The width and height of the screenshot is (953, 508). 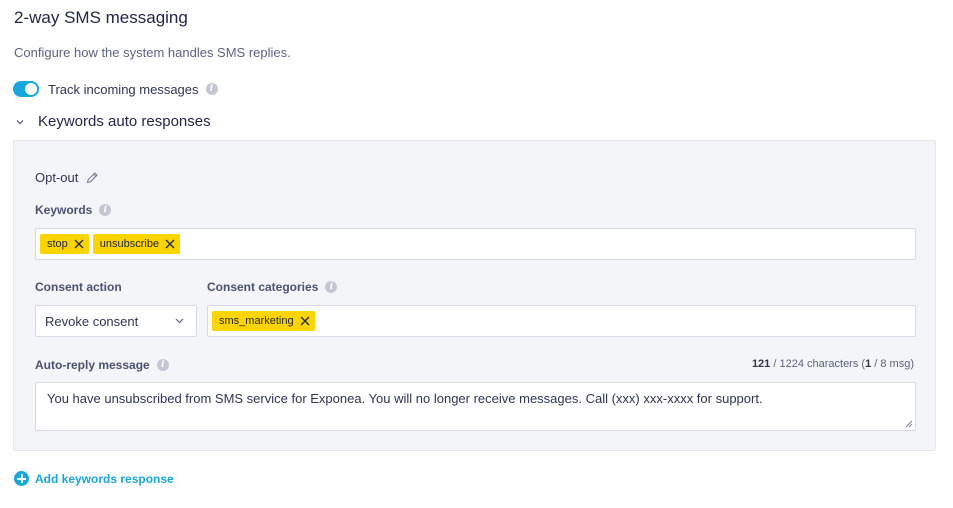 I want to click on consent-categories-label: Consent categories i, so click(x=272, y=287).